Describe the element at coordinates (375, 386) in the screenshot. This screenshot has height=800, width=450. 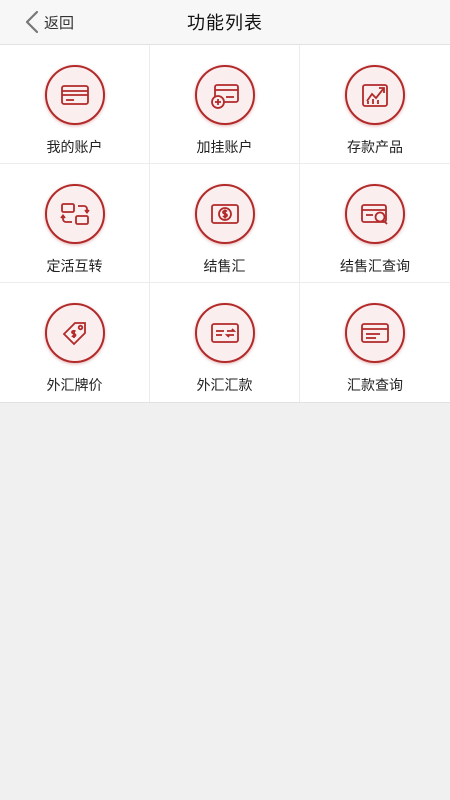
I see `menu-item-label: 汇款查询` at that location.